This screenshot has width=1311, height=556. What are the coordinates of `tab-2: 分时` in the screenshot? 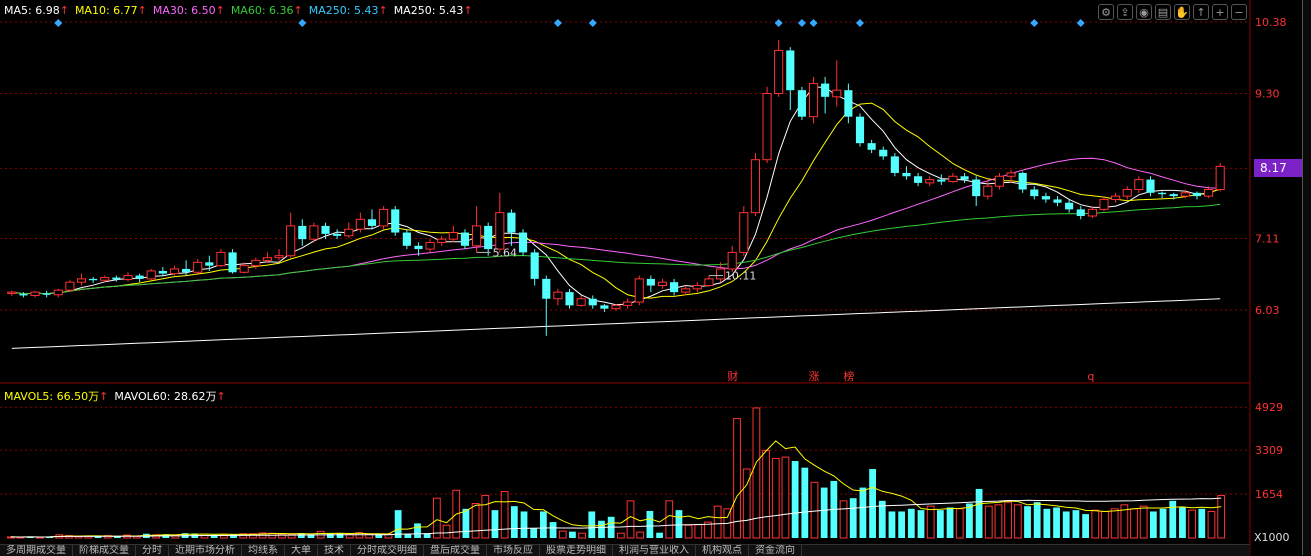 It's located at (152, 550).